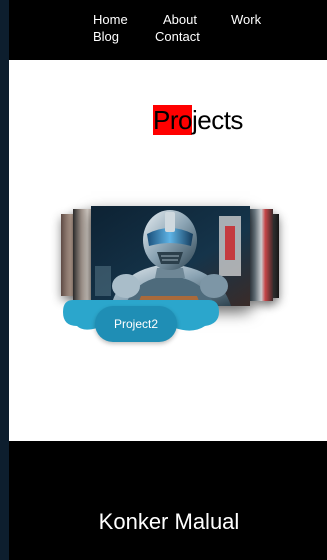 Image resolution: width=327 pixels, height=560 pixels. Describe the element at coordinates (217, 120) in the screenshot. I see `section-title-rest: jects` at that location.